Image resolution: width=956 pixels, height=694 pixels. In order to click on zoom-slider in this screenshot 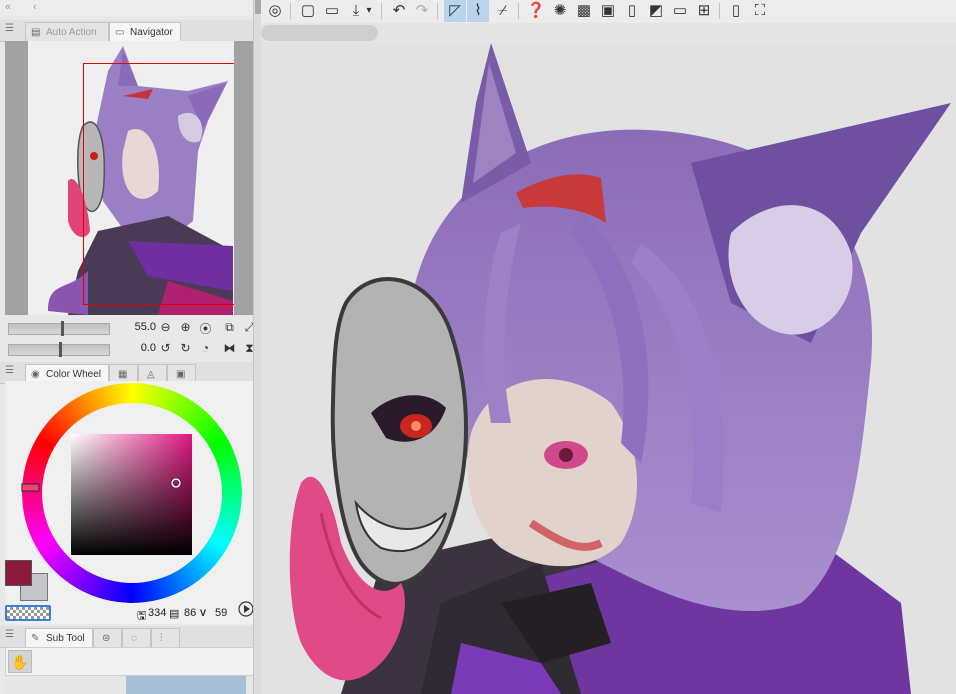, I will do `click(59, 328)`.